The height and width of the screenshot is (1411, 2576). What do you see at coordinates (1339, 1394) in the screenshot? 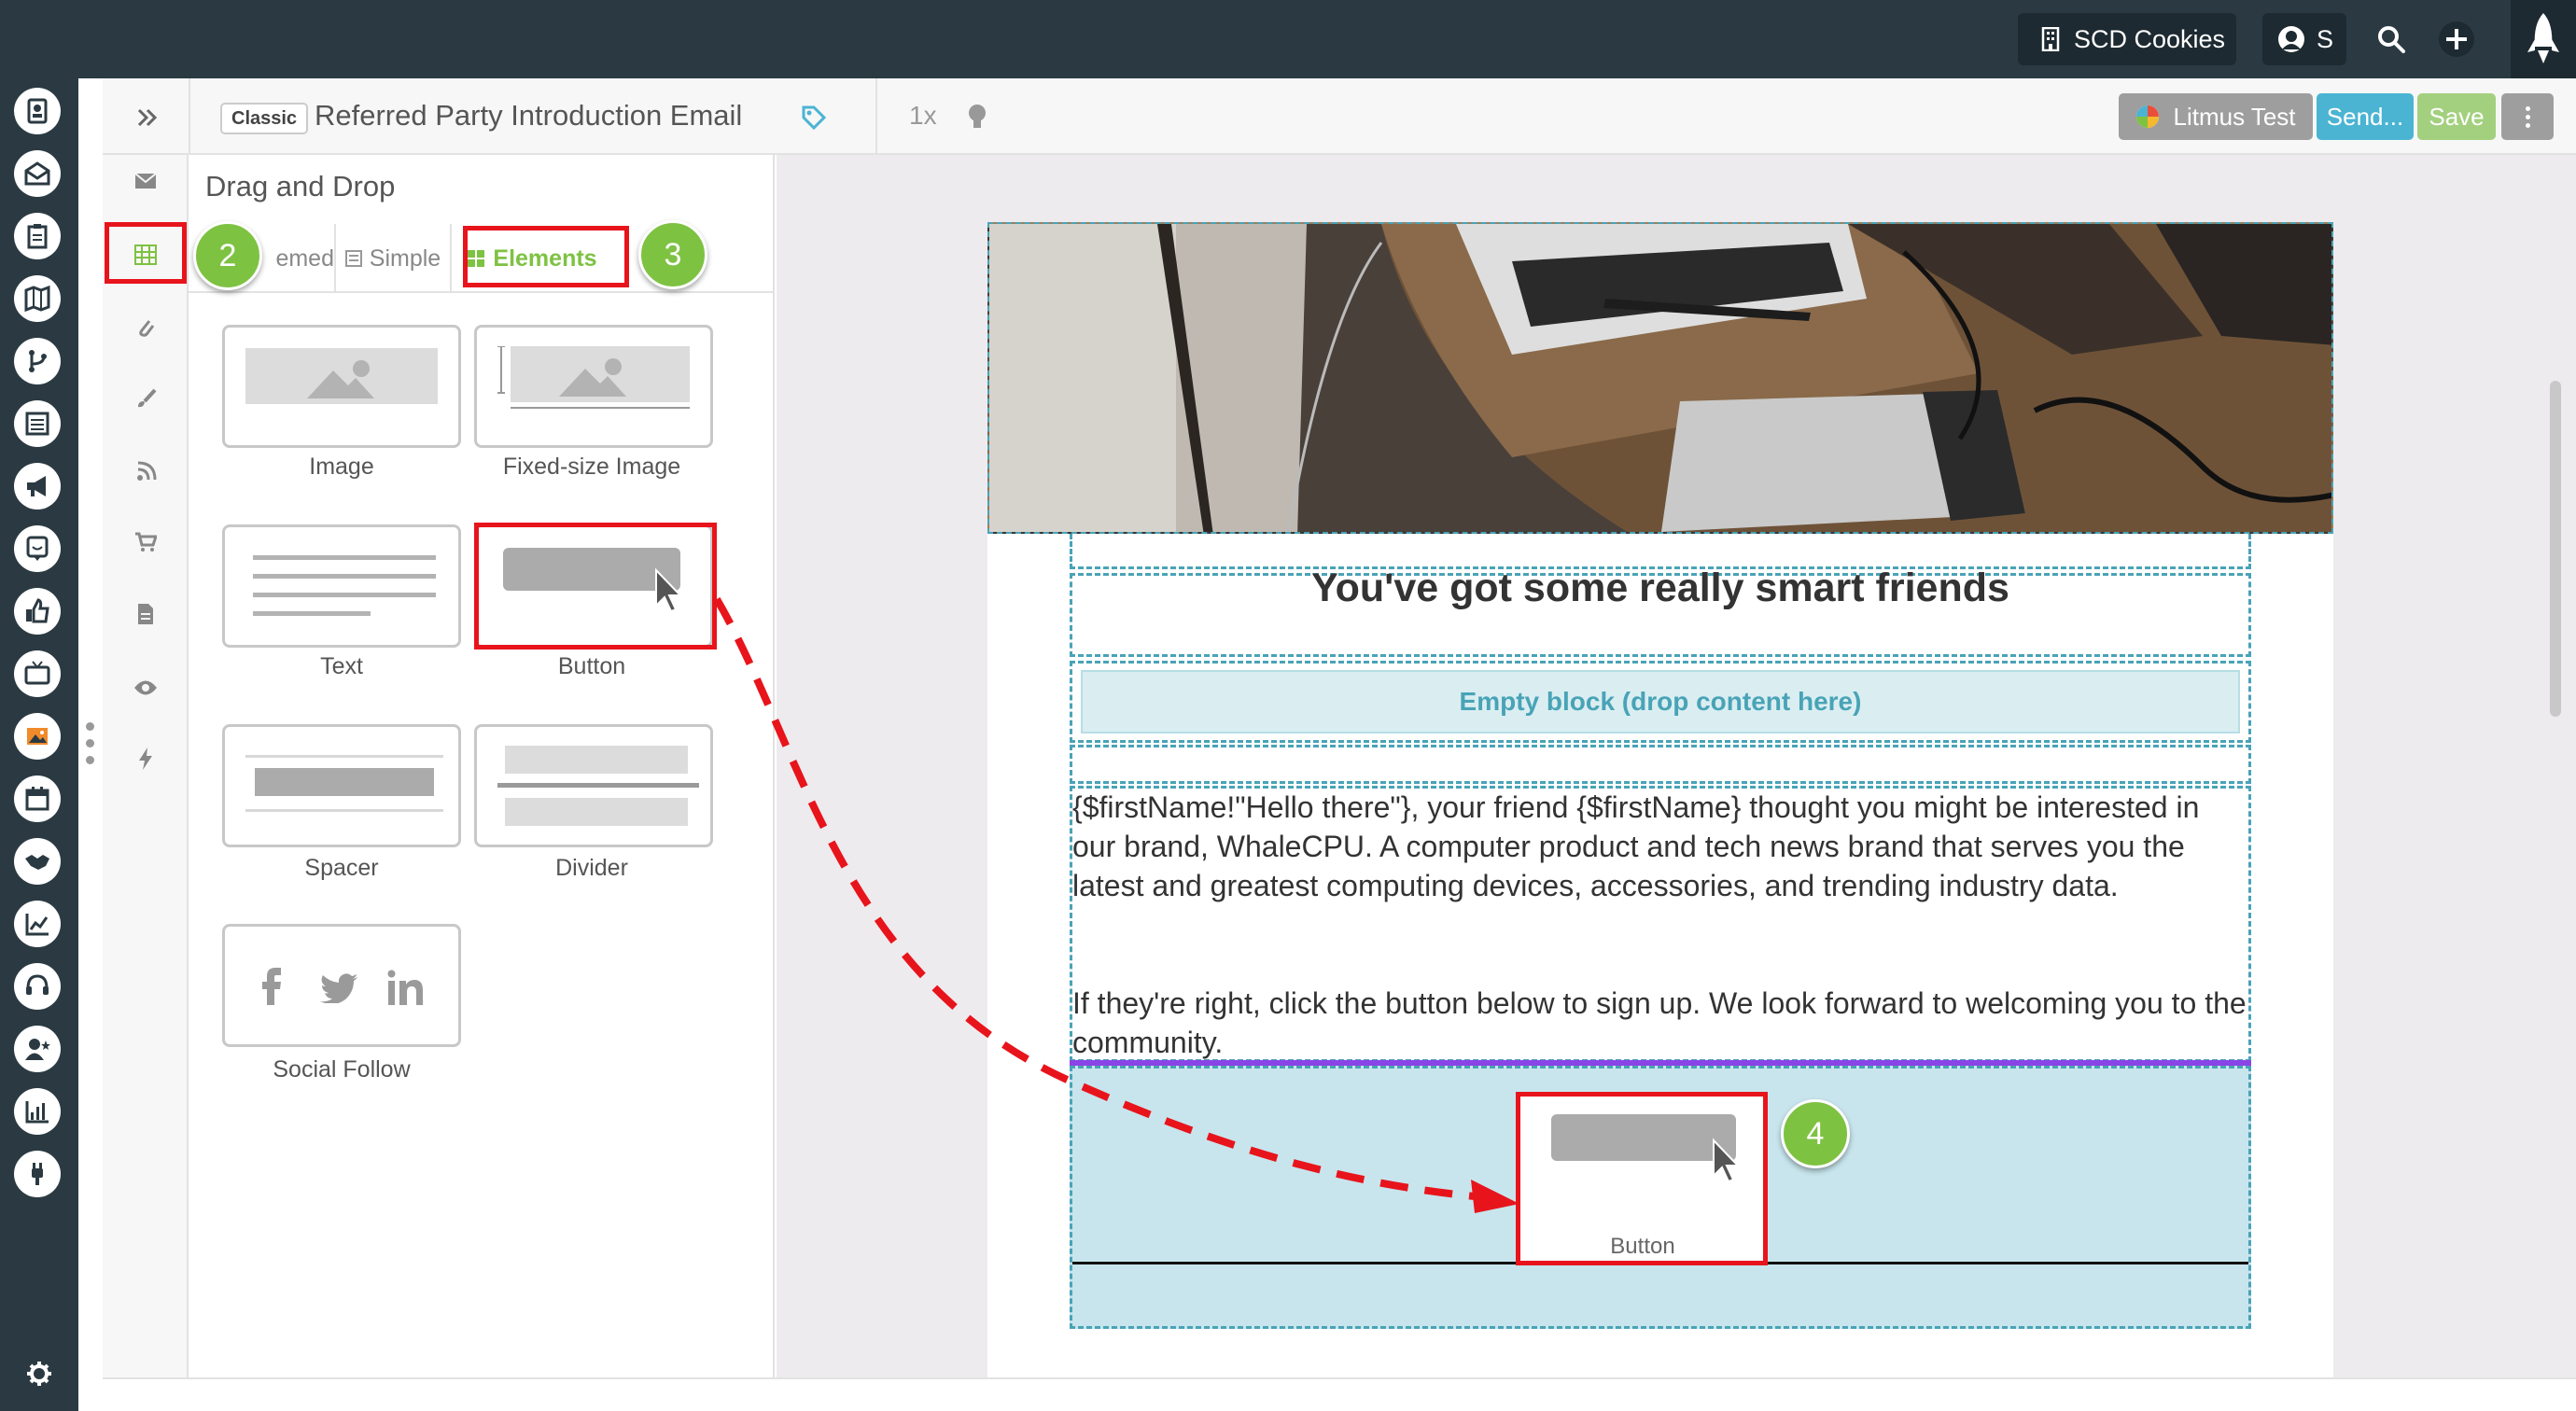
I see `footer-bar` at bounding box center [1339, 1394].